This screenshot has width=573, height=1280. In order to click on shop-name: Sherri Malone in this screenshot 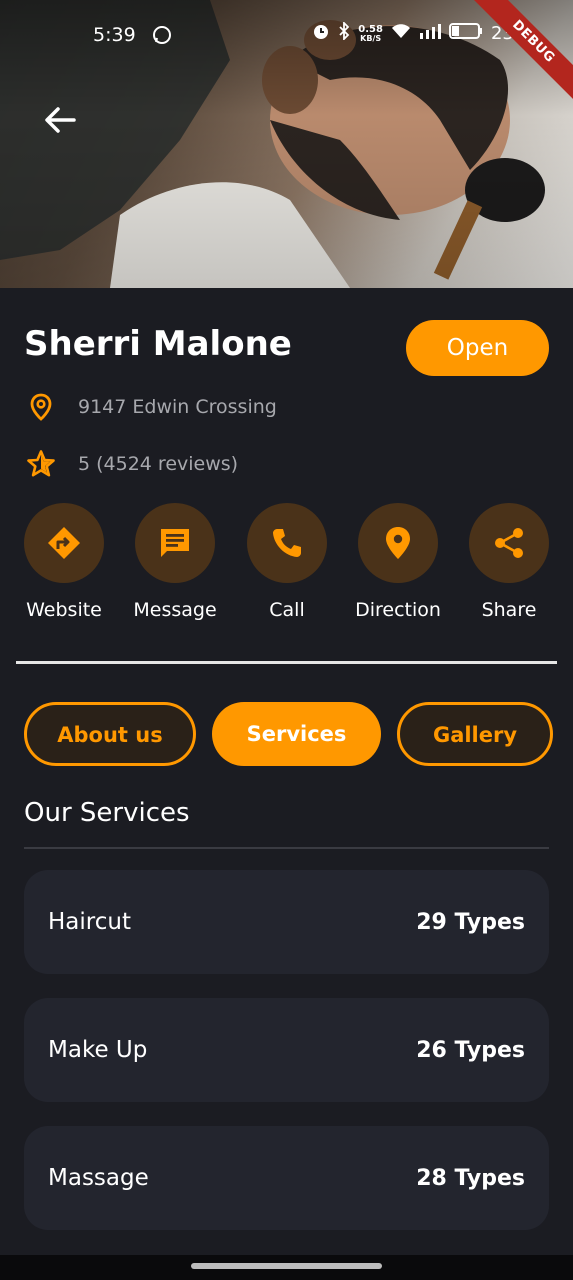, I will do `click(158, 344)`.